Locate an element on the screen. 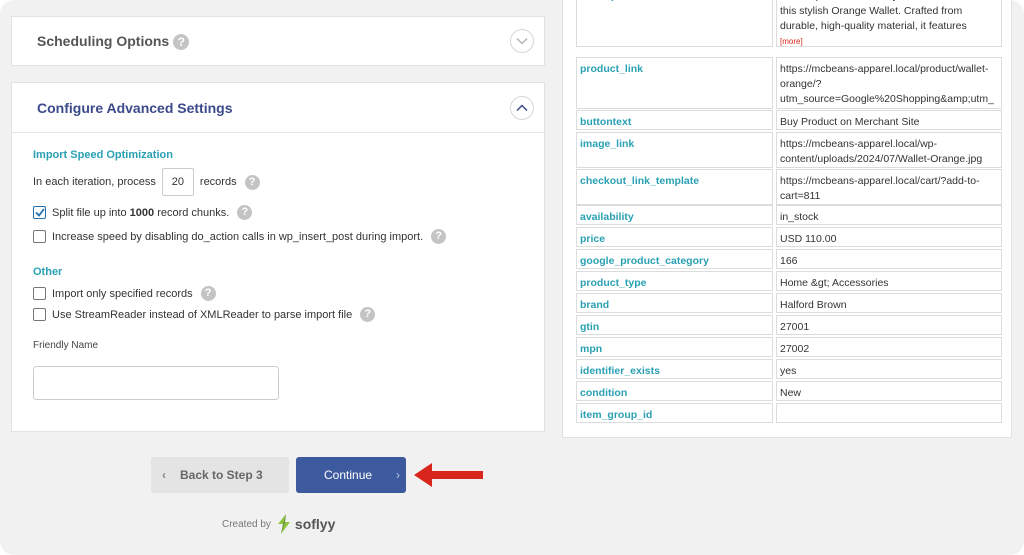 This screenshot has width=1024, height=555. streamreader-checkbox is located at coordinates (39, 314).